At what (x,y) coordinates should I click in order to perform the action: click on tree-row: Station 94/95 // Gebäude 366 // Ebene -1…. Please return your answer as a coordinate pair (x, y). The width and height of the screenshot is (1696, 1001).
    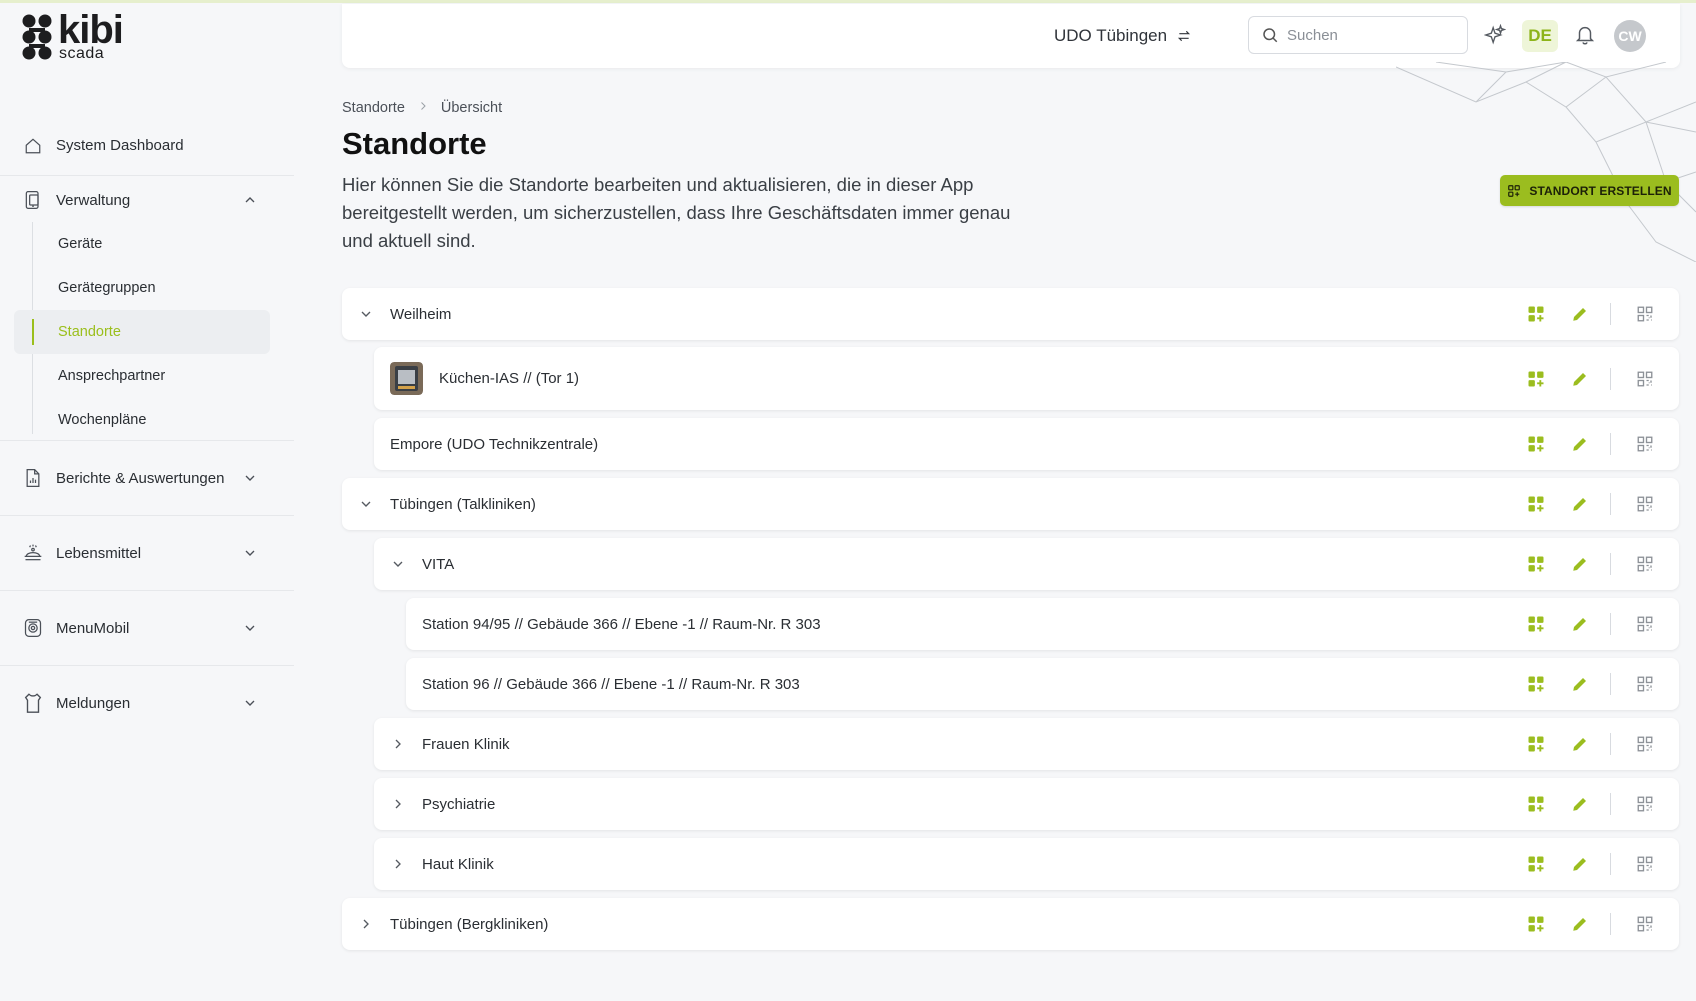
    Looking at the image, I should click on (1042, 624).